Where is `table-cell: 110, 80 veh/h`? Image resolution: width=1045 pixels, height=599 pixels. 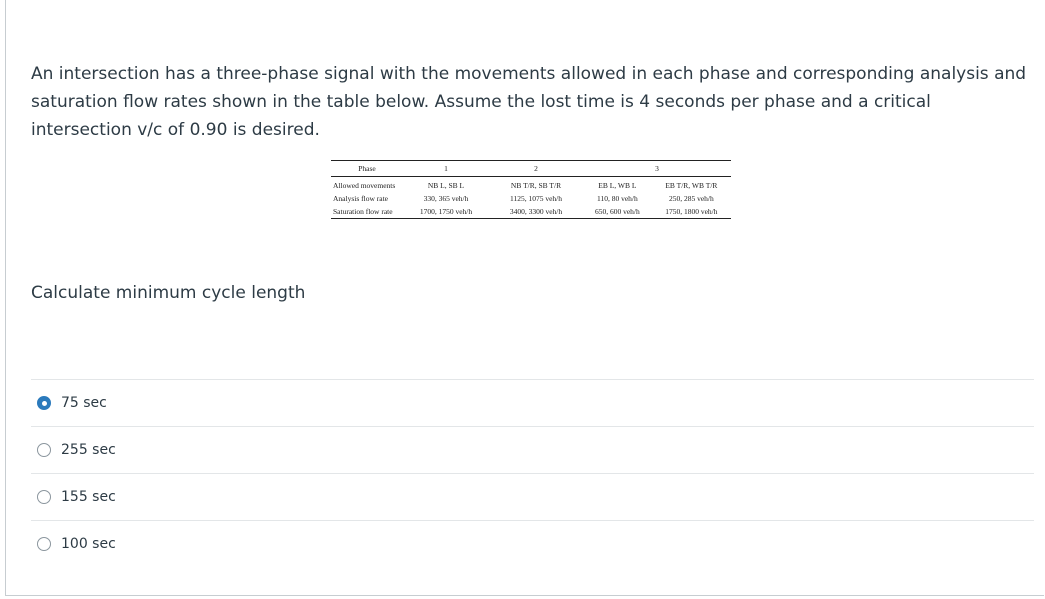
table-cell: 110, 80 veh/h is located at coordinates (617, 198).